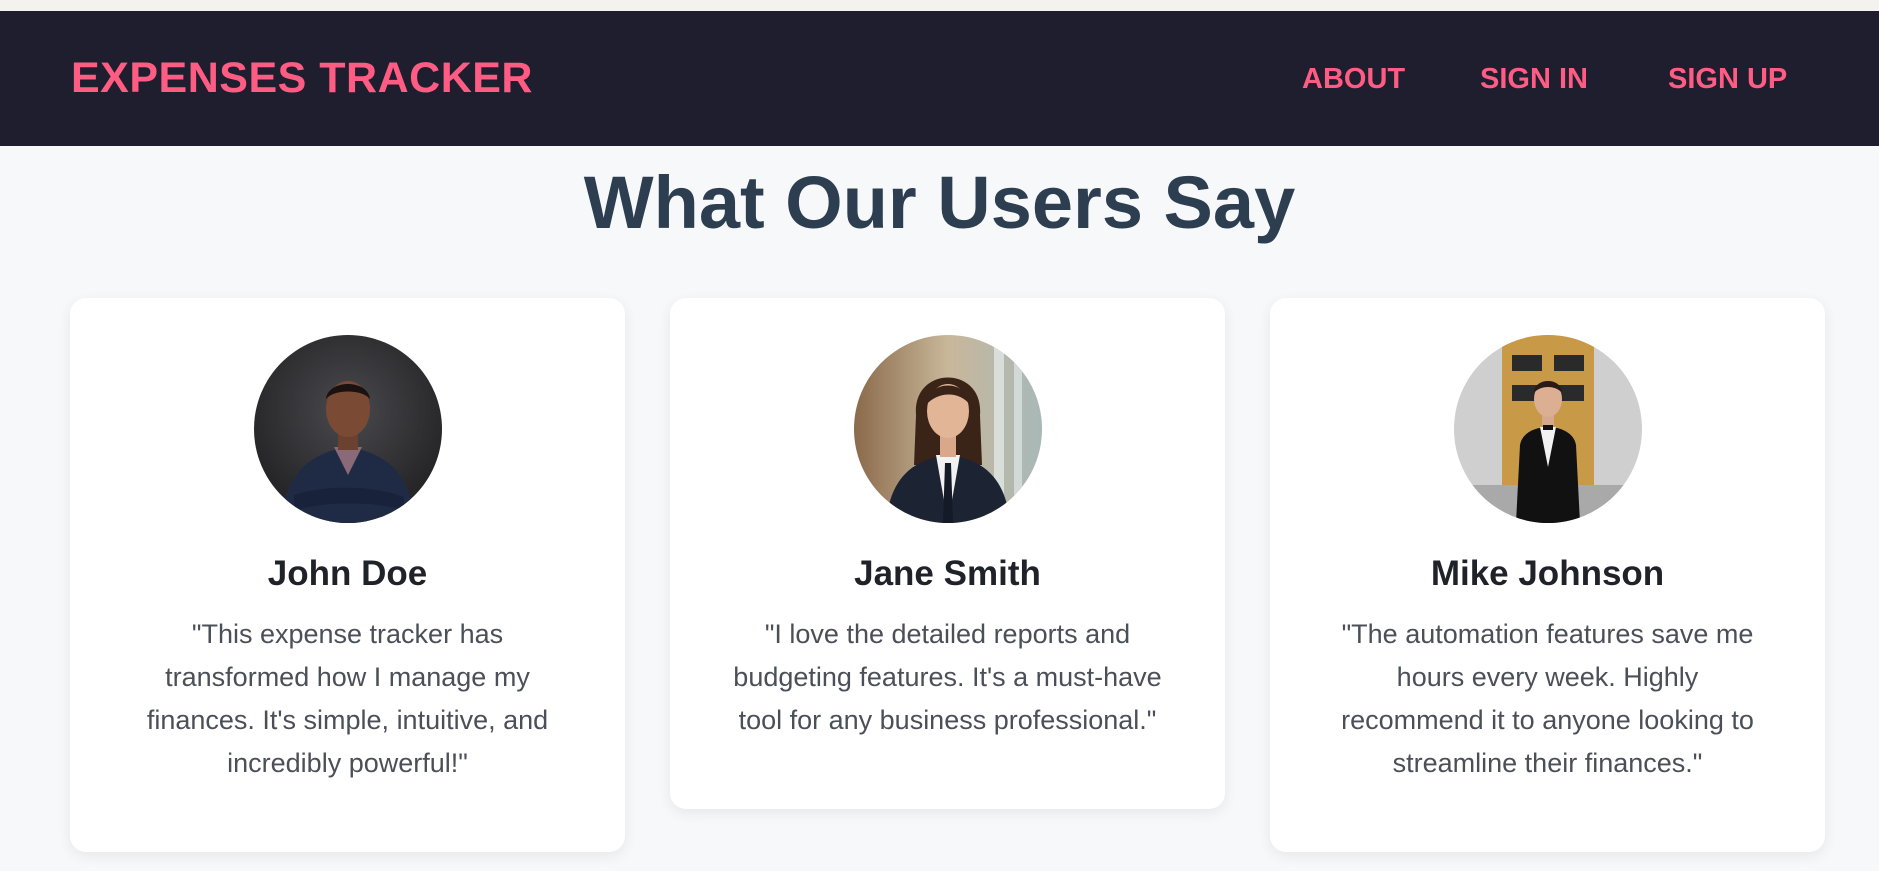  I want to click on nav-about-link: ABOUT, so click(1353, 79).